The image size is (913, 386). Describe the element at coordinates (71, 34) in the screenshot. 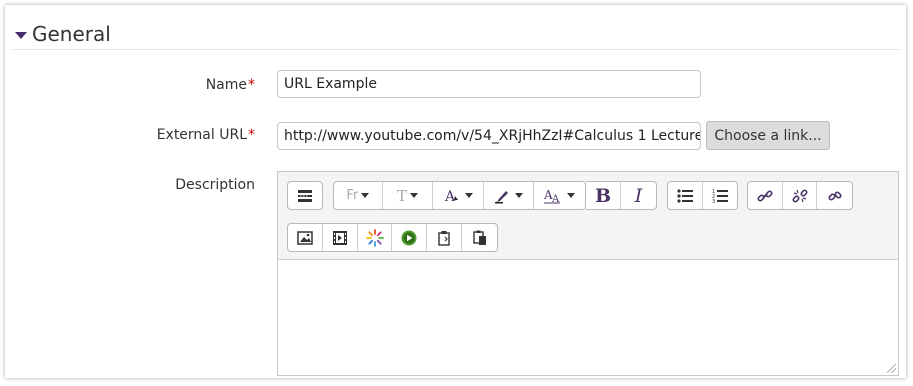

I see `section-title: General` at that location.